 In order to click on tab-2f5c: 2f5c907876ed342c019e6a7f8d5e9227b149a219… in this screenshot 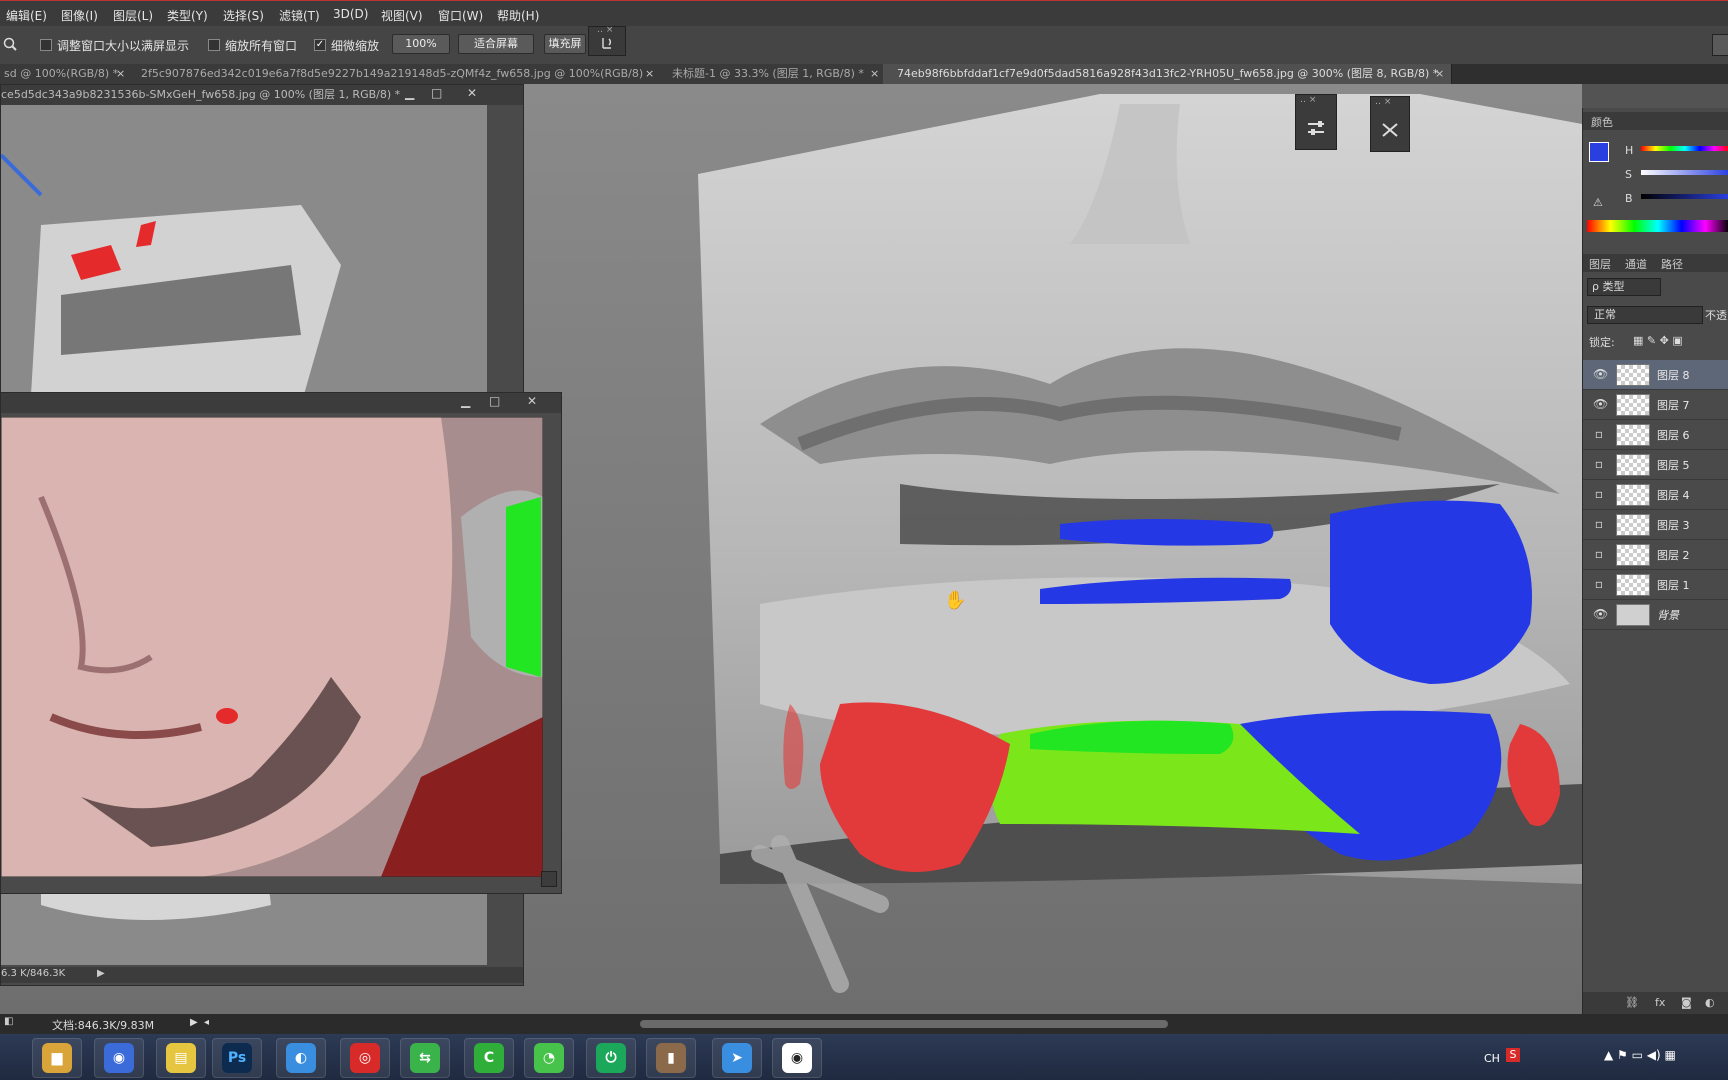, I will do `click(397, 74)`.